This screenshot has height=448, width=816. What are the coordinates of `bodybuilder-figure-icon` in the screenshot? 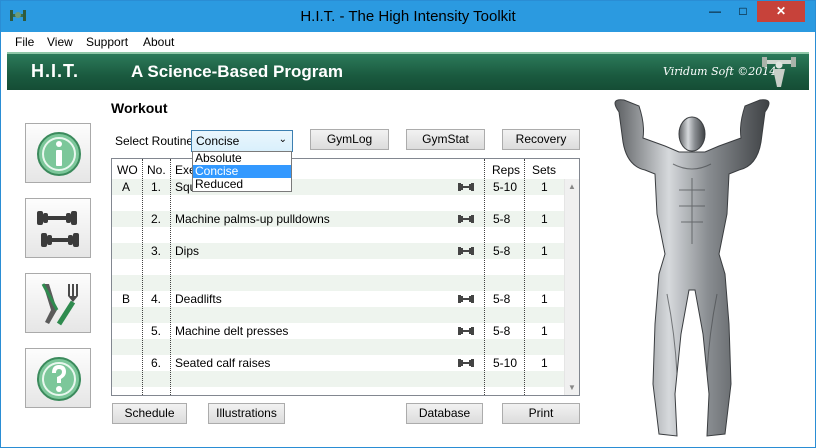 It's located at (692, 268).